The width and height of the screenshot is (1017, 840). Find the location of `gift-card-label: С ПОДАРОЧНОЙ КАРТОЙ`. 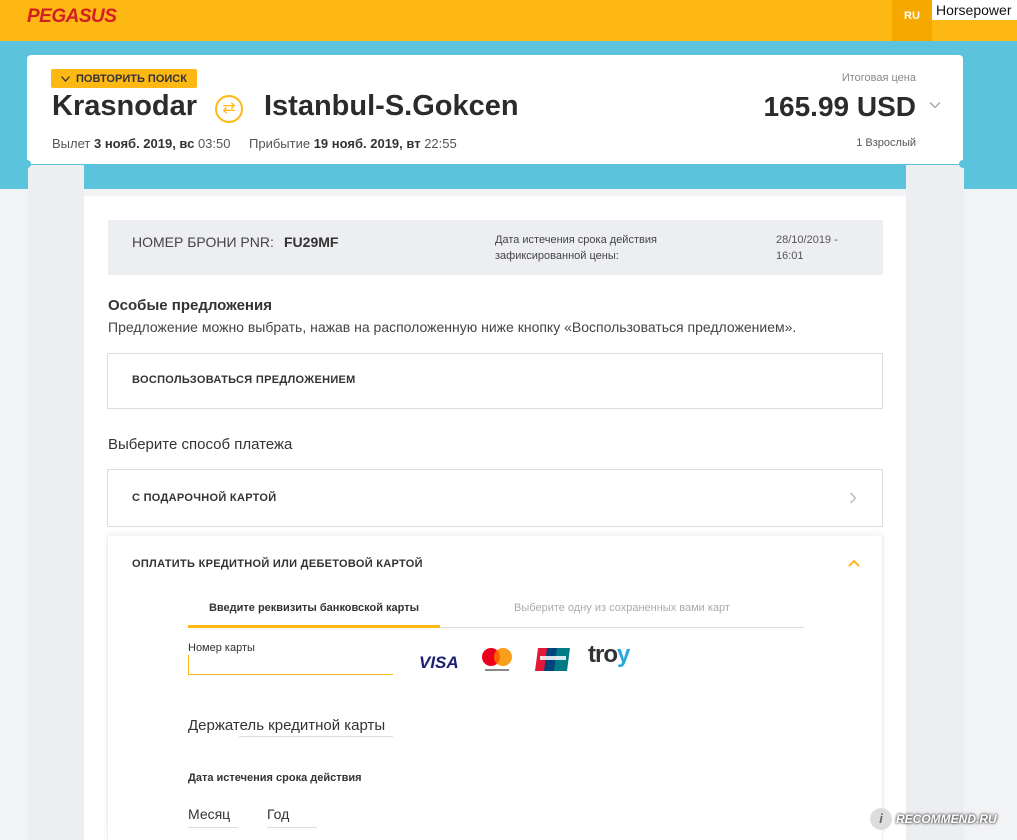

gift-card-label: С ПОДАРОЧНОЙ КАРТОЙ is located at coordinates (204, 498).